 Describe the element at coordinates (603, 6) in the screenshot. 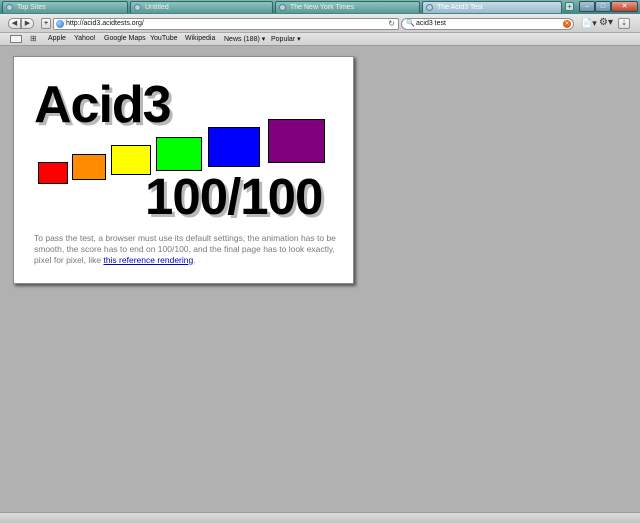

I see `maximize-button: □` at that location.